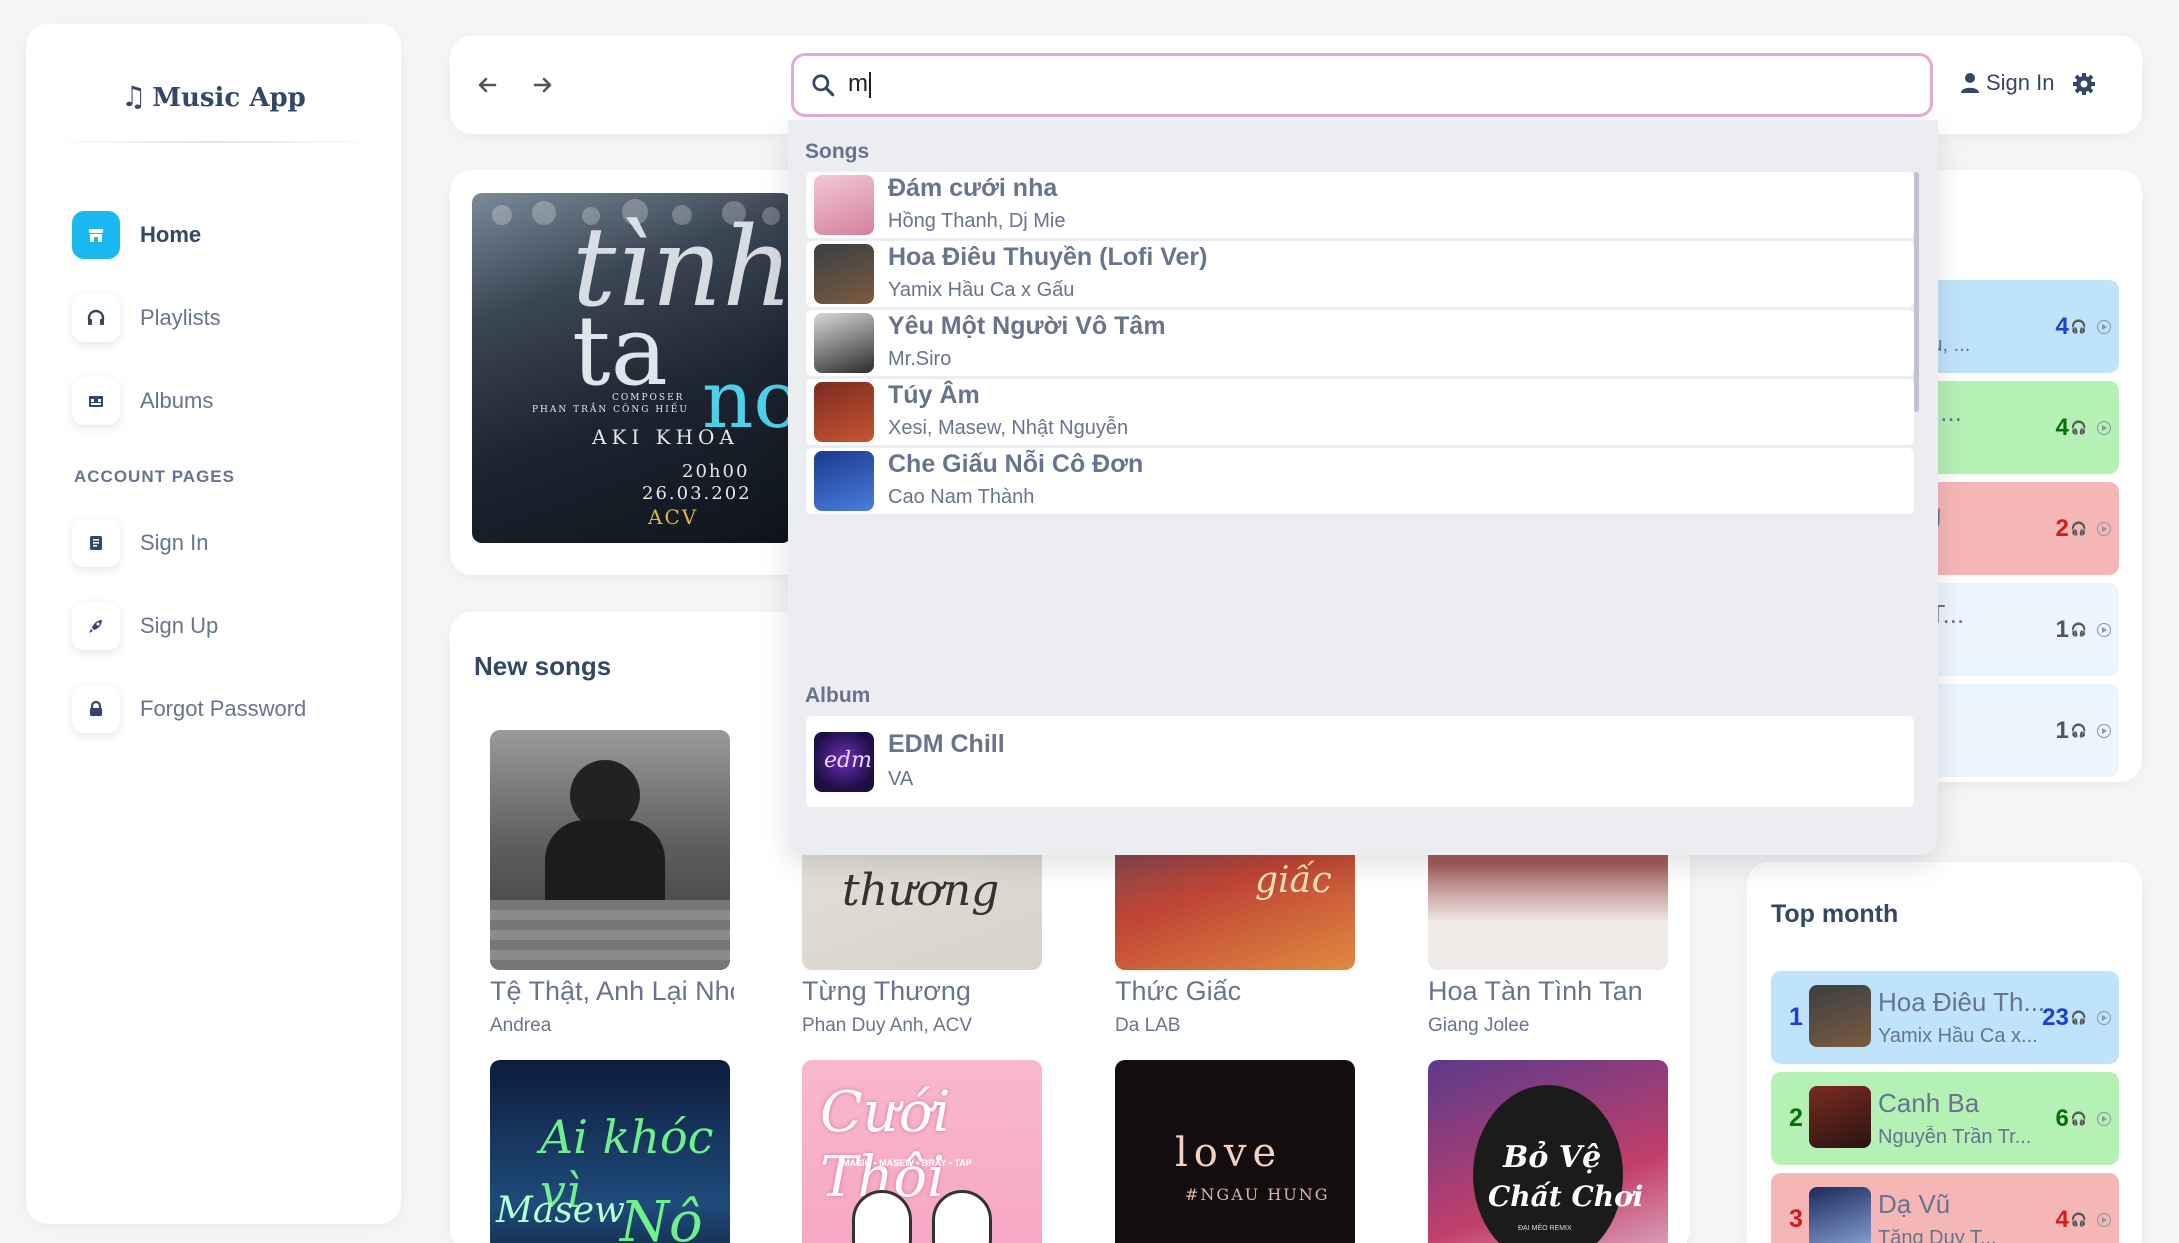  I want to click on result-artist: Hồng Thanh, Dj Mie, so click(977, 221).